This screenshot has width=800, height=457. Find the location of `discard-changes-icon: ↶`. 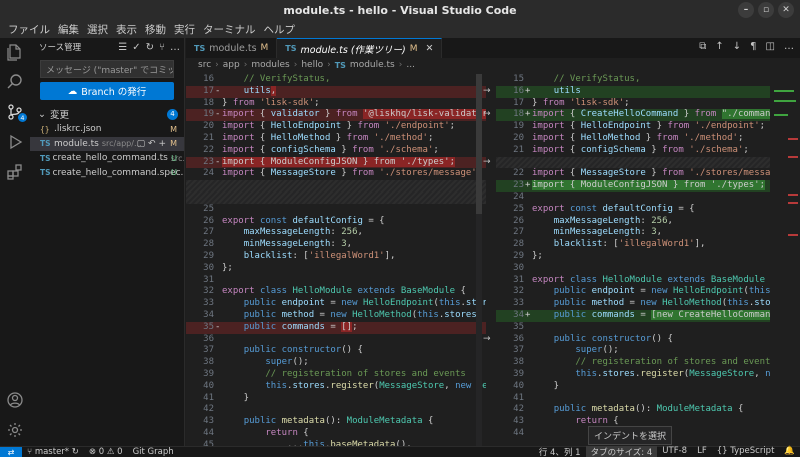

discard-changes-icon: ↶ is located at coordinates (152, 144).